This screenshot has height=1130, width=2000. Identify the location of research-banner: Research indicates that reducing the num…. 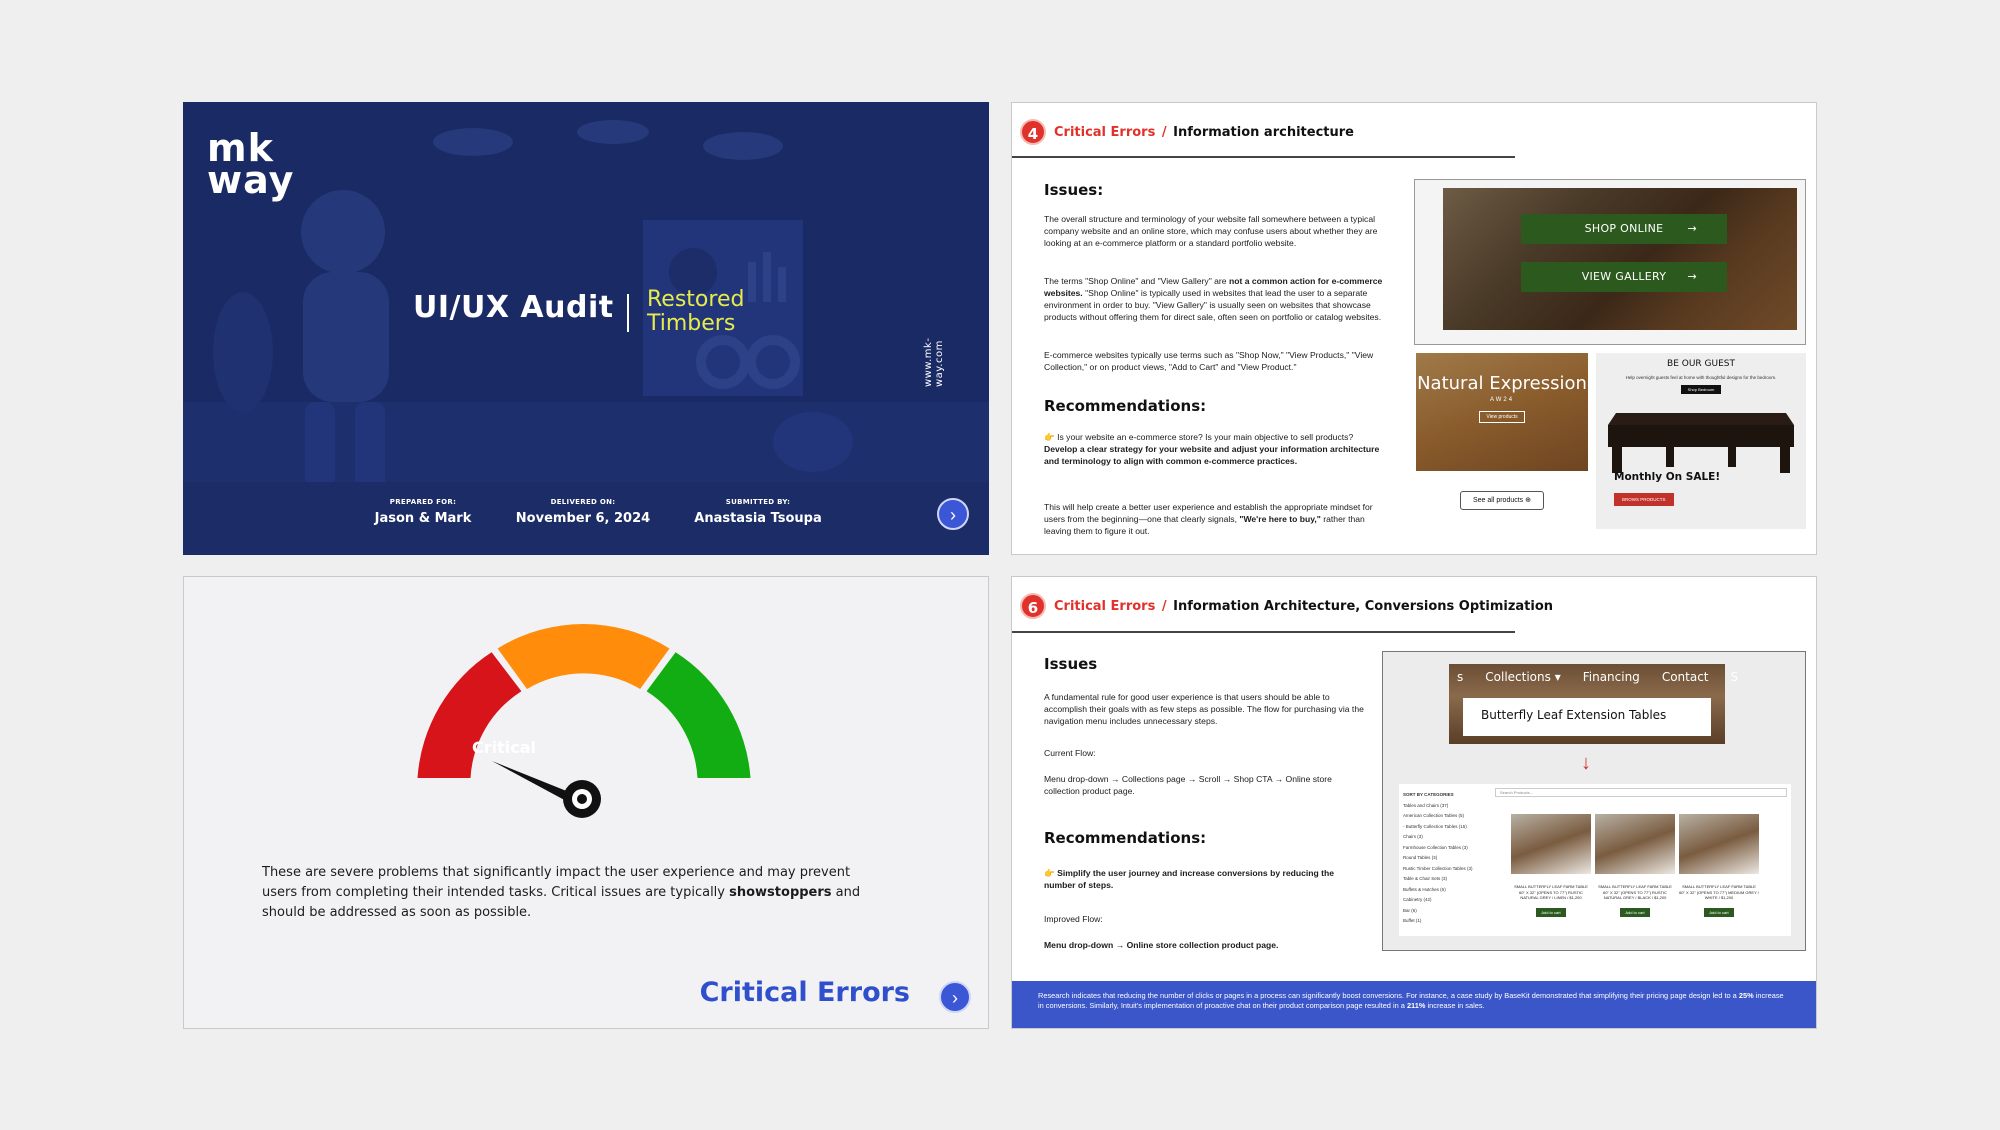
(1414, 1004).